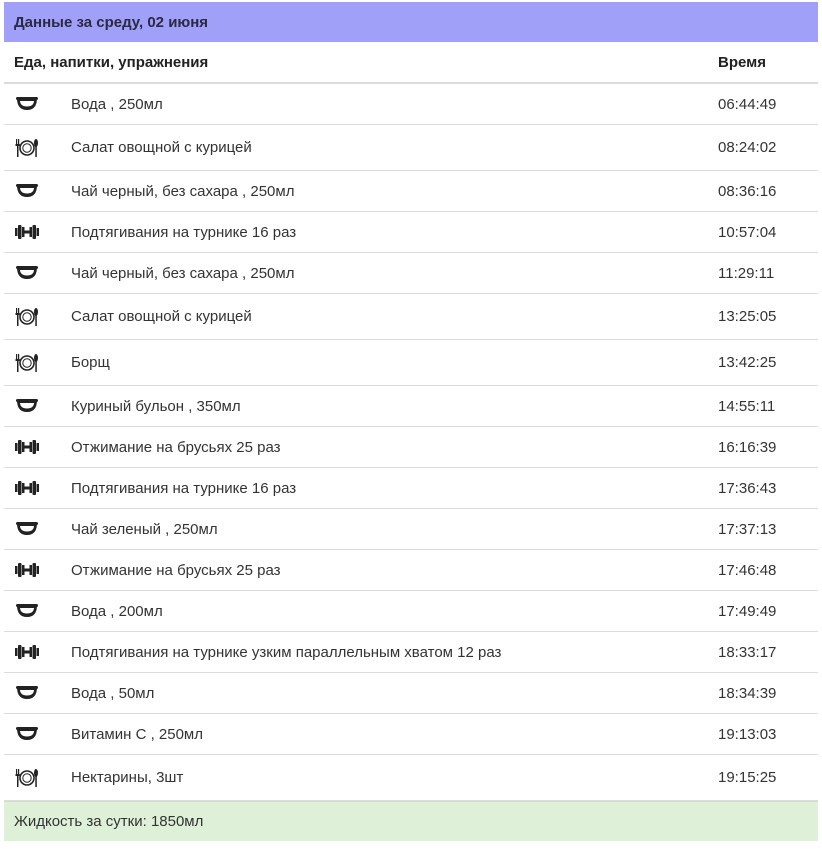  I want to click on column-header-time: Время, so click(742, 62).